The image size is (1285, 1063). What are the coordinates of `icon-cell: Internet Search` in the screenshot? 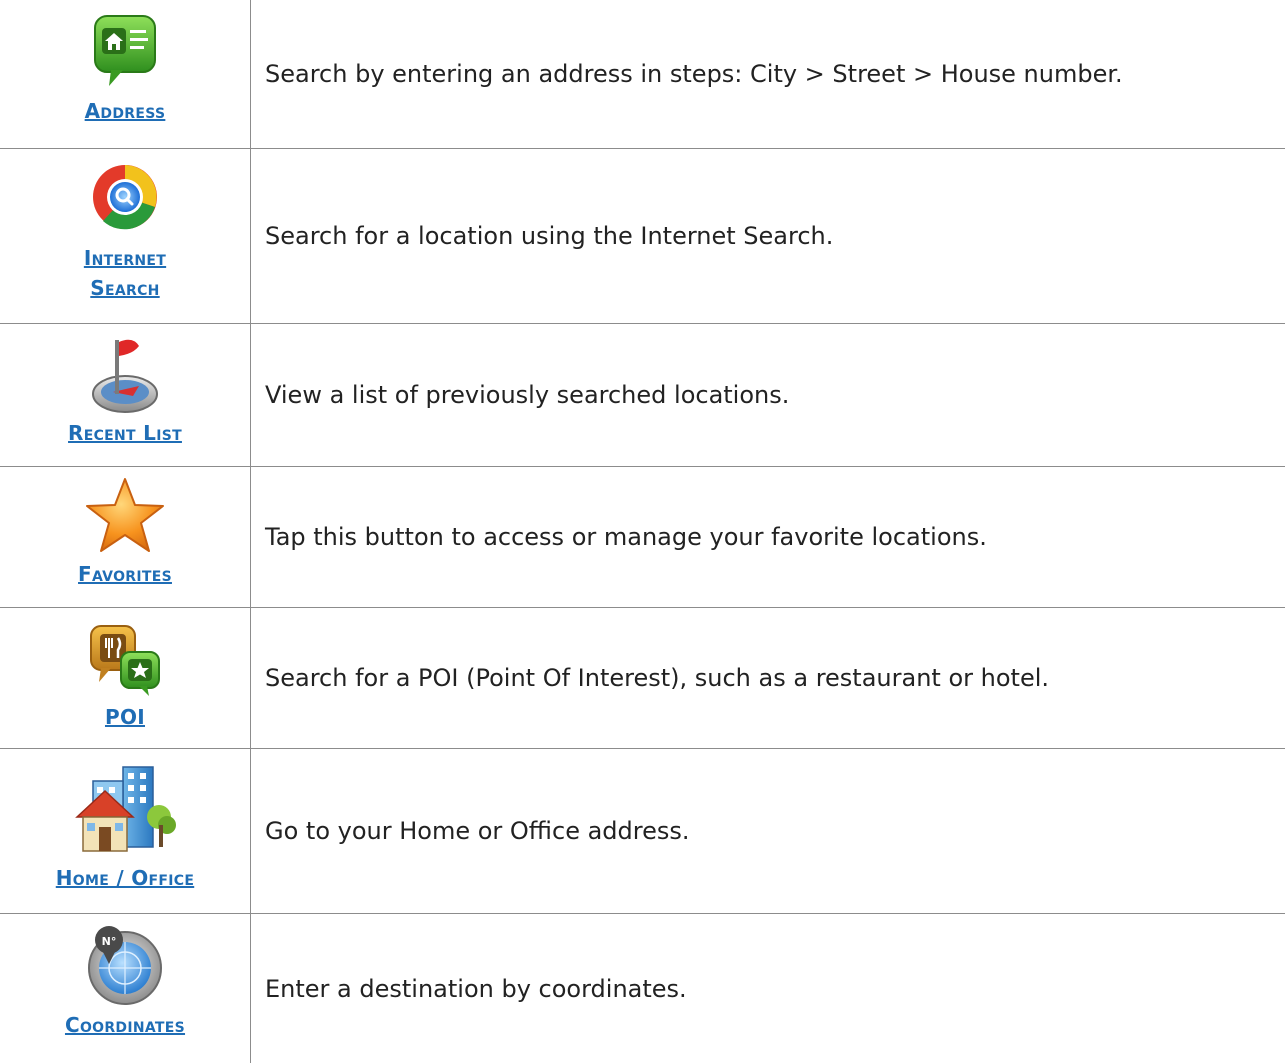 It's located at (125, 236).